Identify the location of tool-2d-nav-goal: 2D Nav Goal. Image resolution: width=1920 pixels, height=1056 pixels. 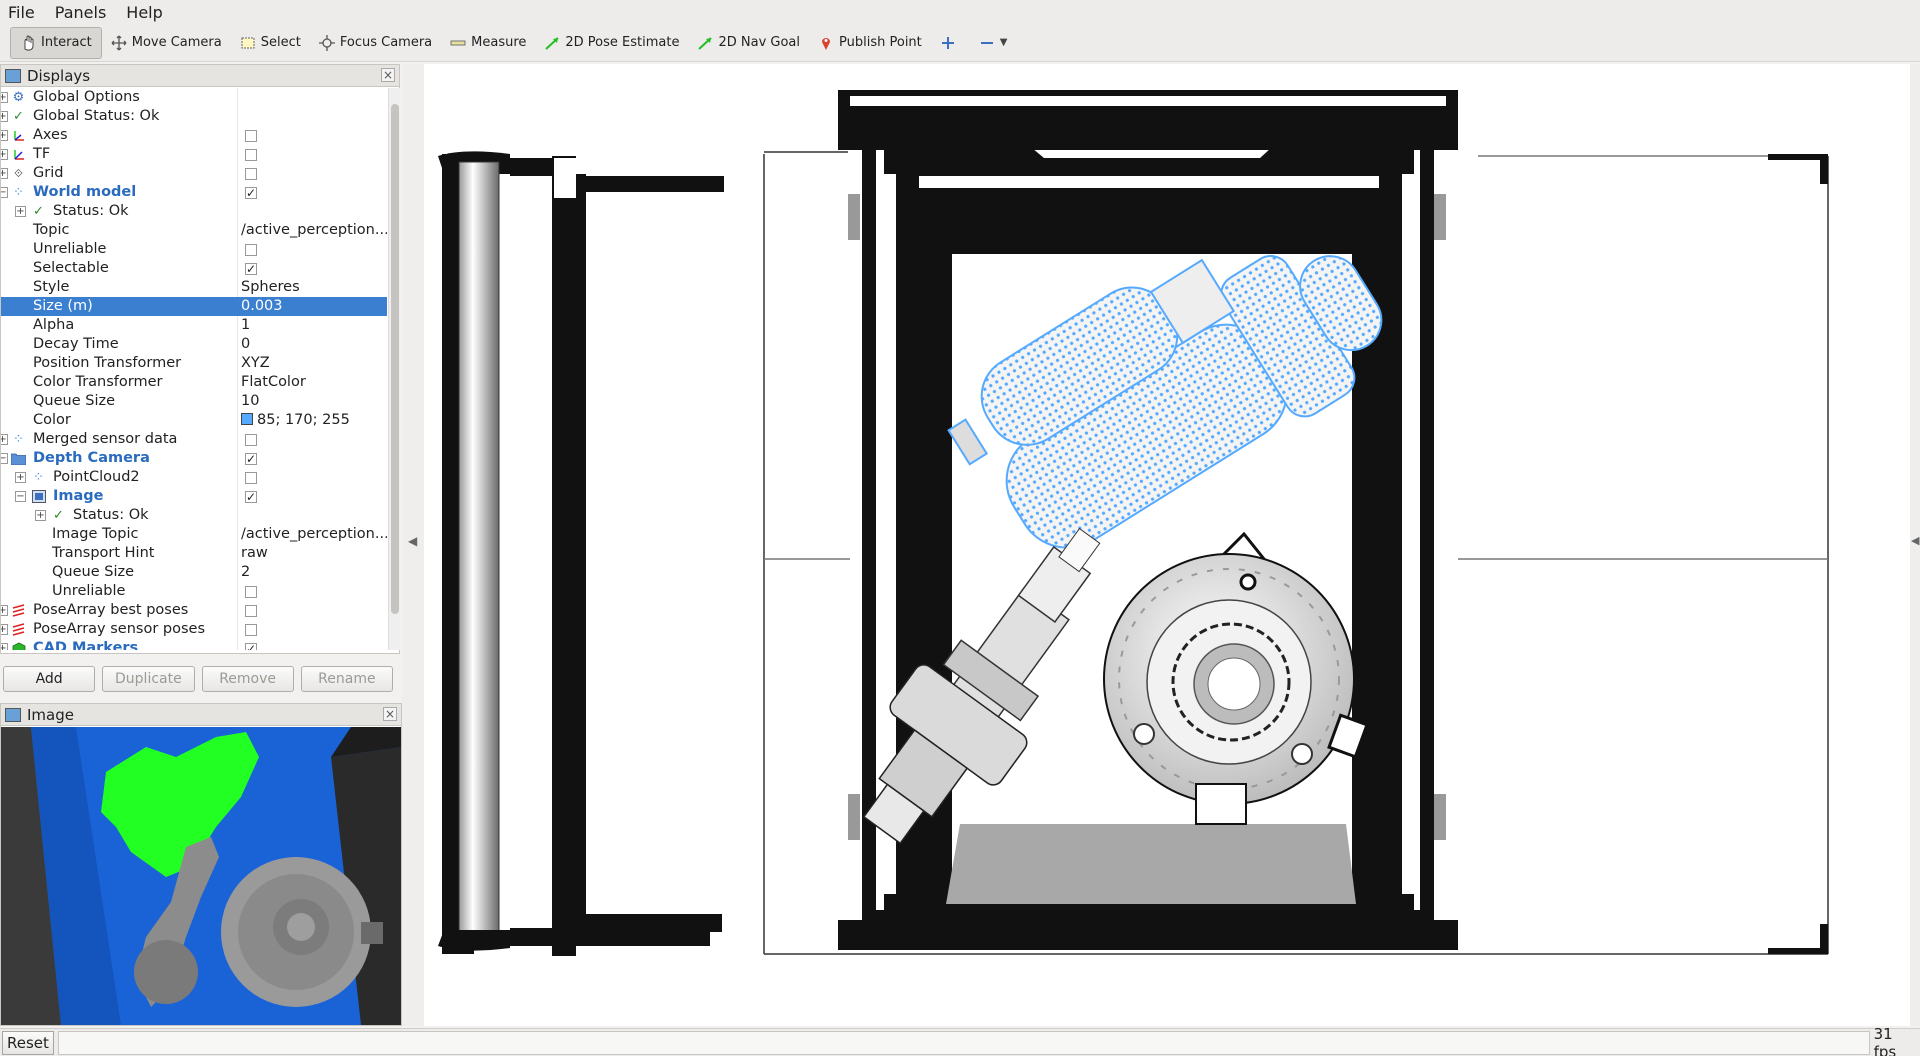
(748, 43).